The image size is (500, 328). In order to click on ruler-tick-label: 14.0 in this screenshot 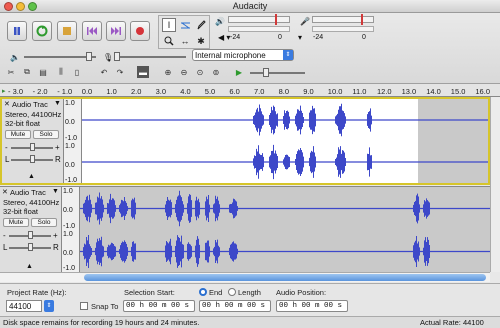, I will do `click(433, 91)`.